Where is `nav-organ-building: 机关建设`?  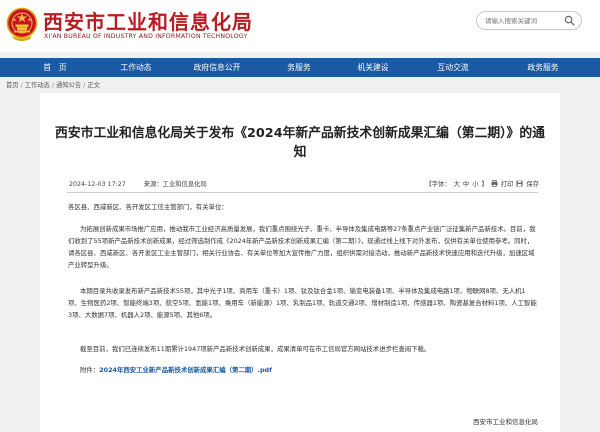 nav-organ-building: 机关建设 is located at coordinates (373, 67).